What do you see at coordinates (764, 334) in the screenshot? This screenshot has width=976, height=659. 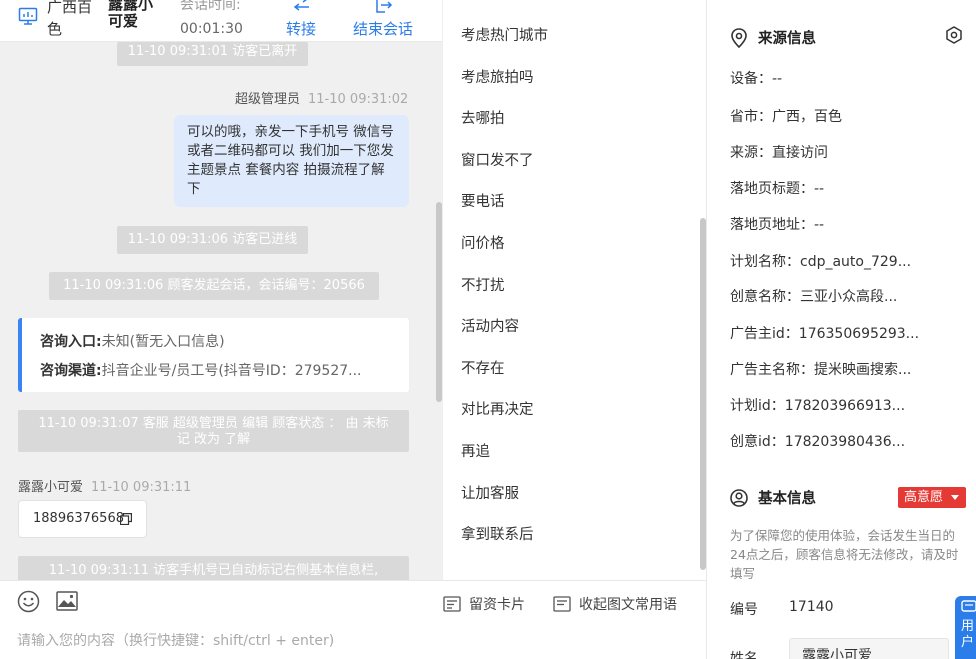 I see `source-info-label: 广告主id：` at bounding box center [764, 334].